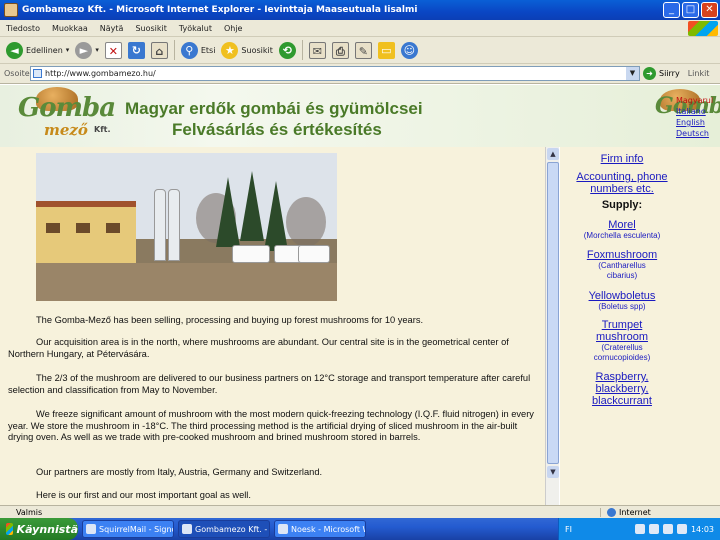 The height and width of the screenshot is (540, 720). Describe the element at coordinates (622, 189) in the screenshot. I see `sidebar-item-accounting-line2: numbers etc.` at that location.